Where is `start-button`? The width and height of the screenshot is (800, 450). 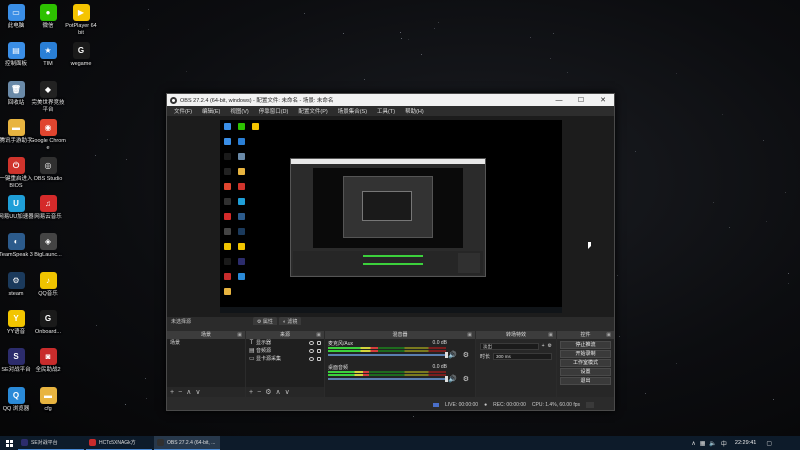 start-button is located at coordinates (9, 443).